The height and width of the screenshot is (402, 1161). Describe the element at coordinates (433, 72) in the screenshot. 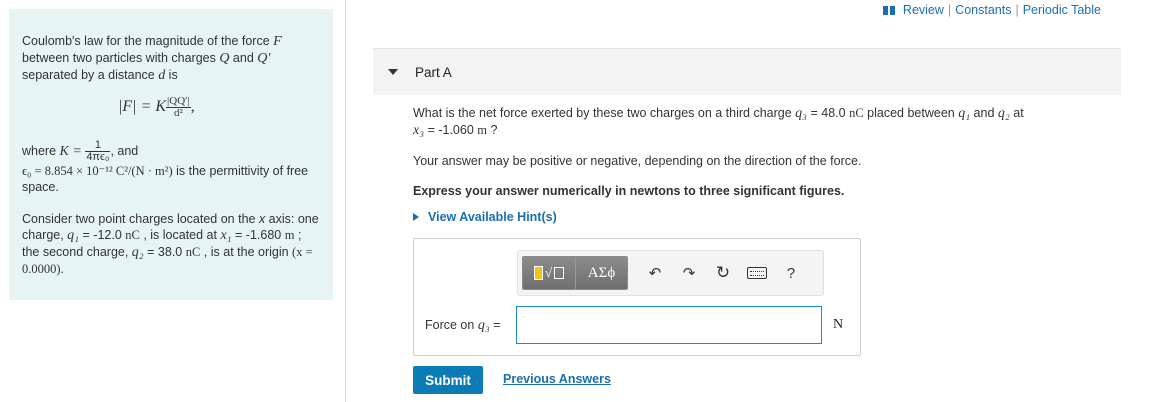

I see `part-title: Part A` at that location.